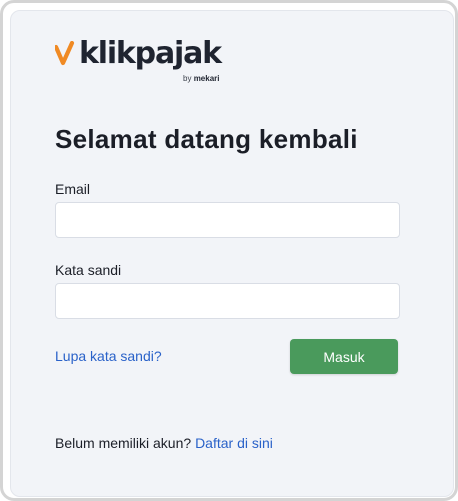 Image resolution: width=458 pixels, height=501 pixels. What do you see at coordinates (88, 270) in the screenshot?
I see `password-label: Kata sandi` at bounding box center [88, 270].